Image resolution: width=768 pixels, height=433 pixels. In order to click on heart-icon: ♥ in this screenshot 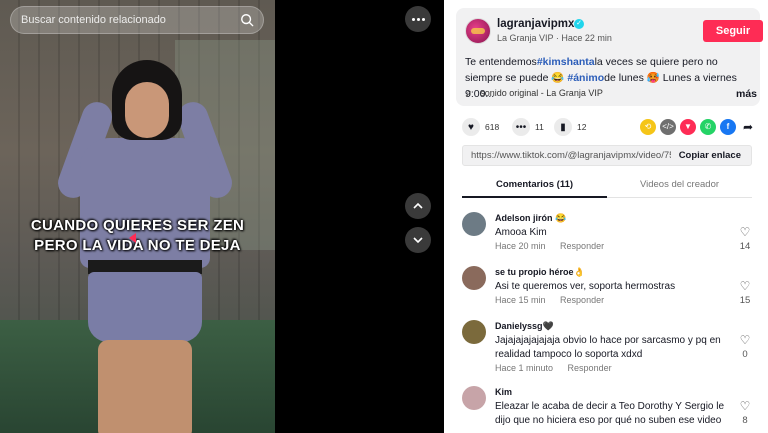, I will do `click(471, 127)`.